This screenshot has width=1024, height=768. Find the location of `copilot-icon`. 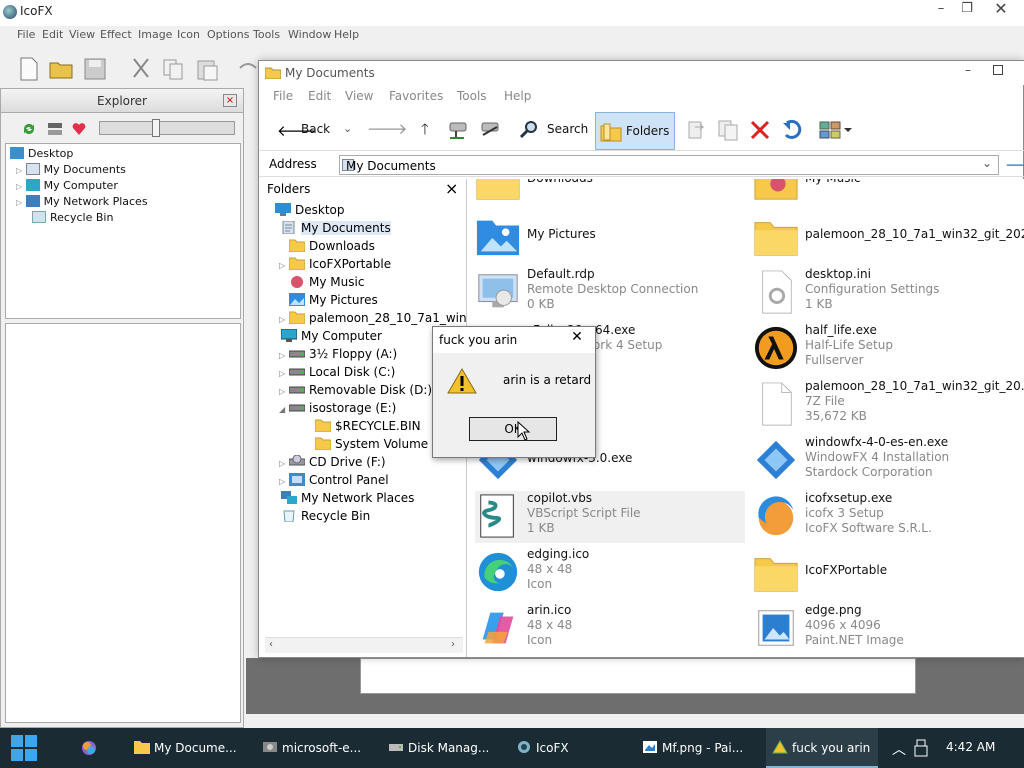

copilot-icon is located at coordinates (89, 748).